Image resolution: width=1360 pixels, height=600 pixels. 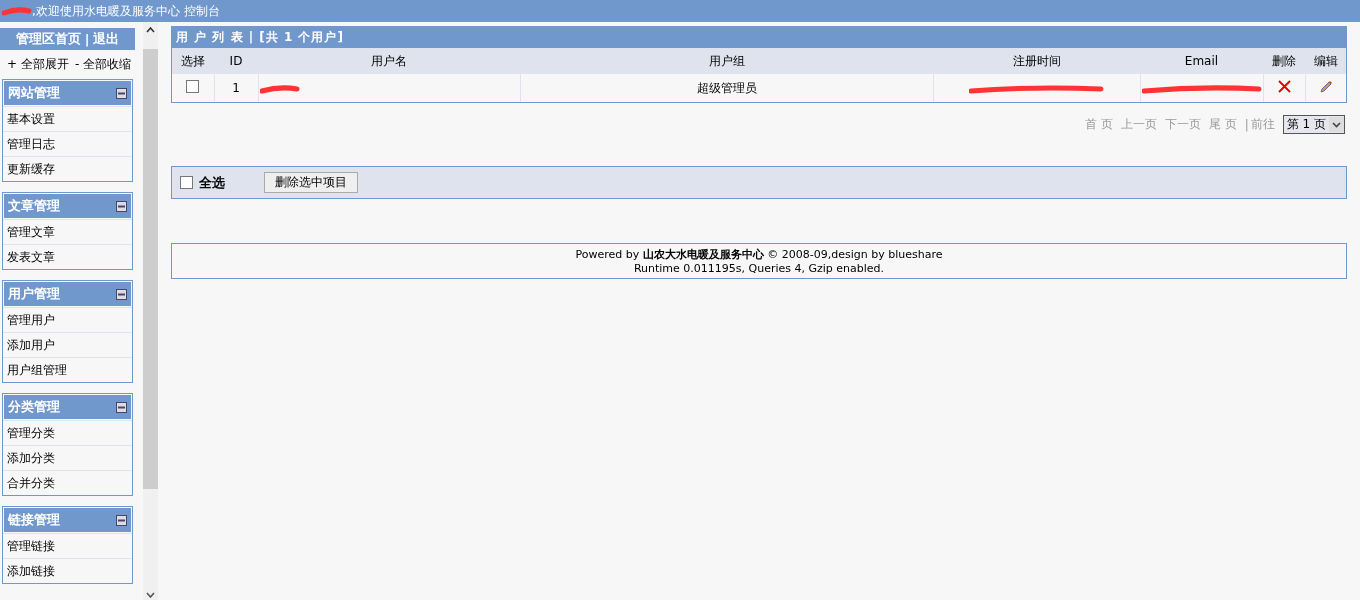 What do you see at coordinates (67, 482) in the screenshot?
I see `menu-item: 合并分类` at bounding box center [67, 482].